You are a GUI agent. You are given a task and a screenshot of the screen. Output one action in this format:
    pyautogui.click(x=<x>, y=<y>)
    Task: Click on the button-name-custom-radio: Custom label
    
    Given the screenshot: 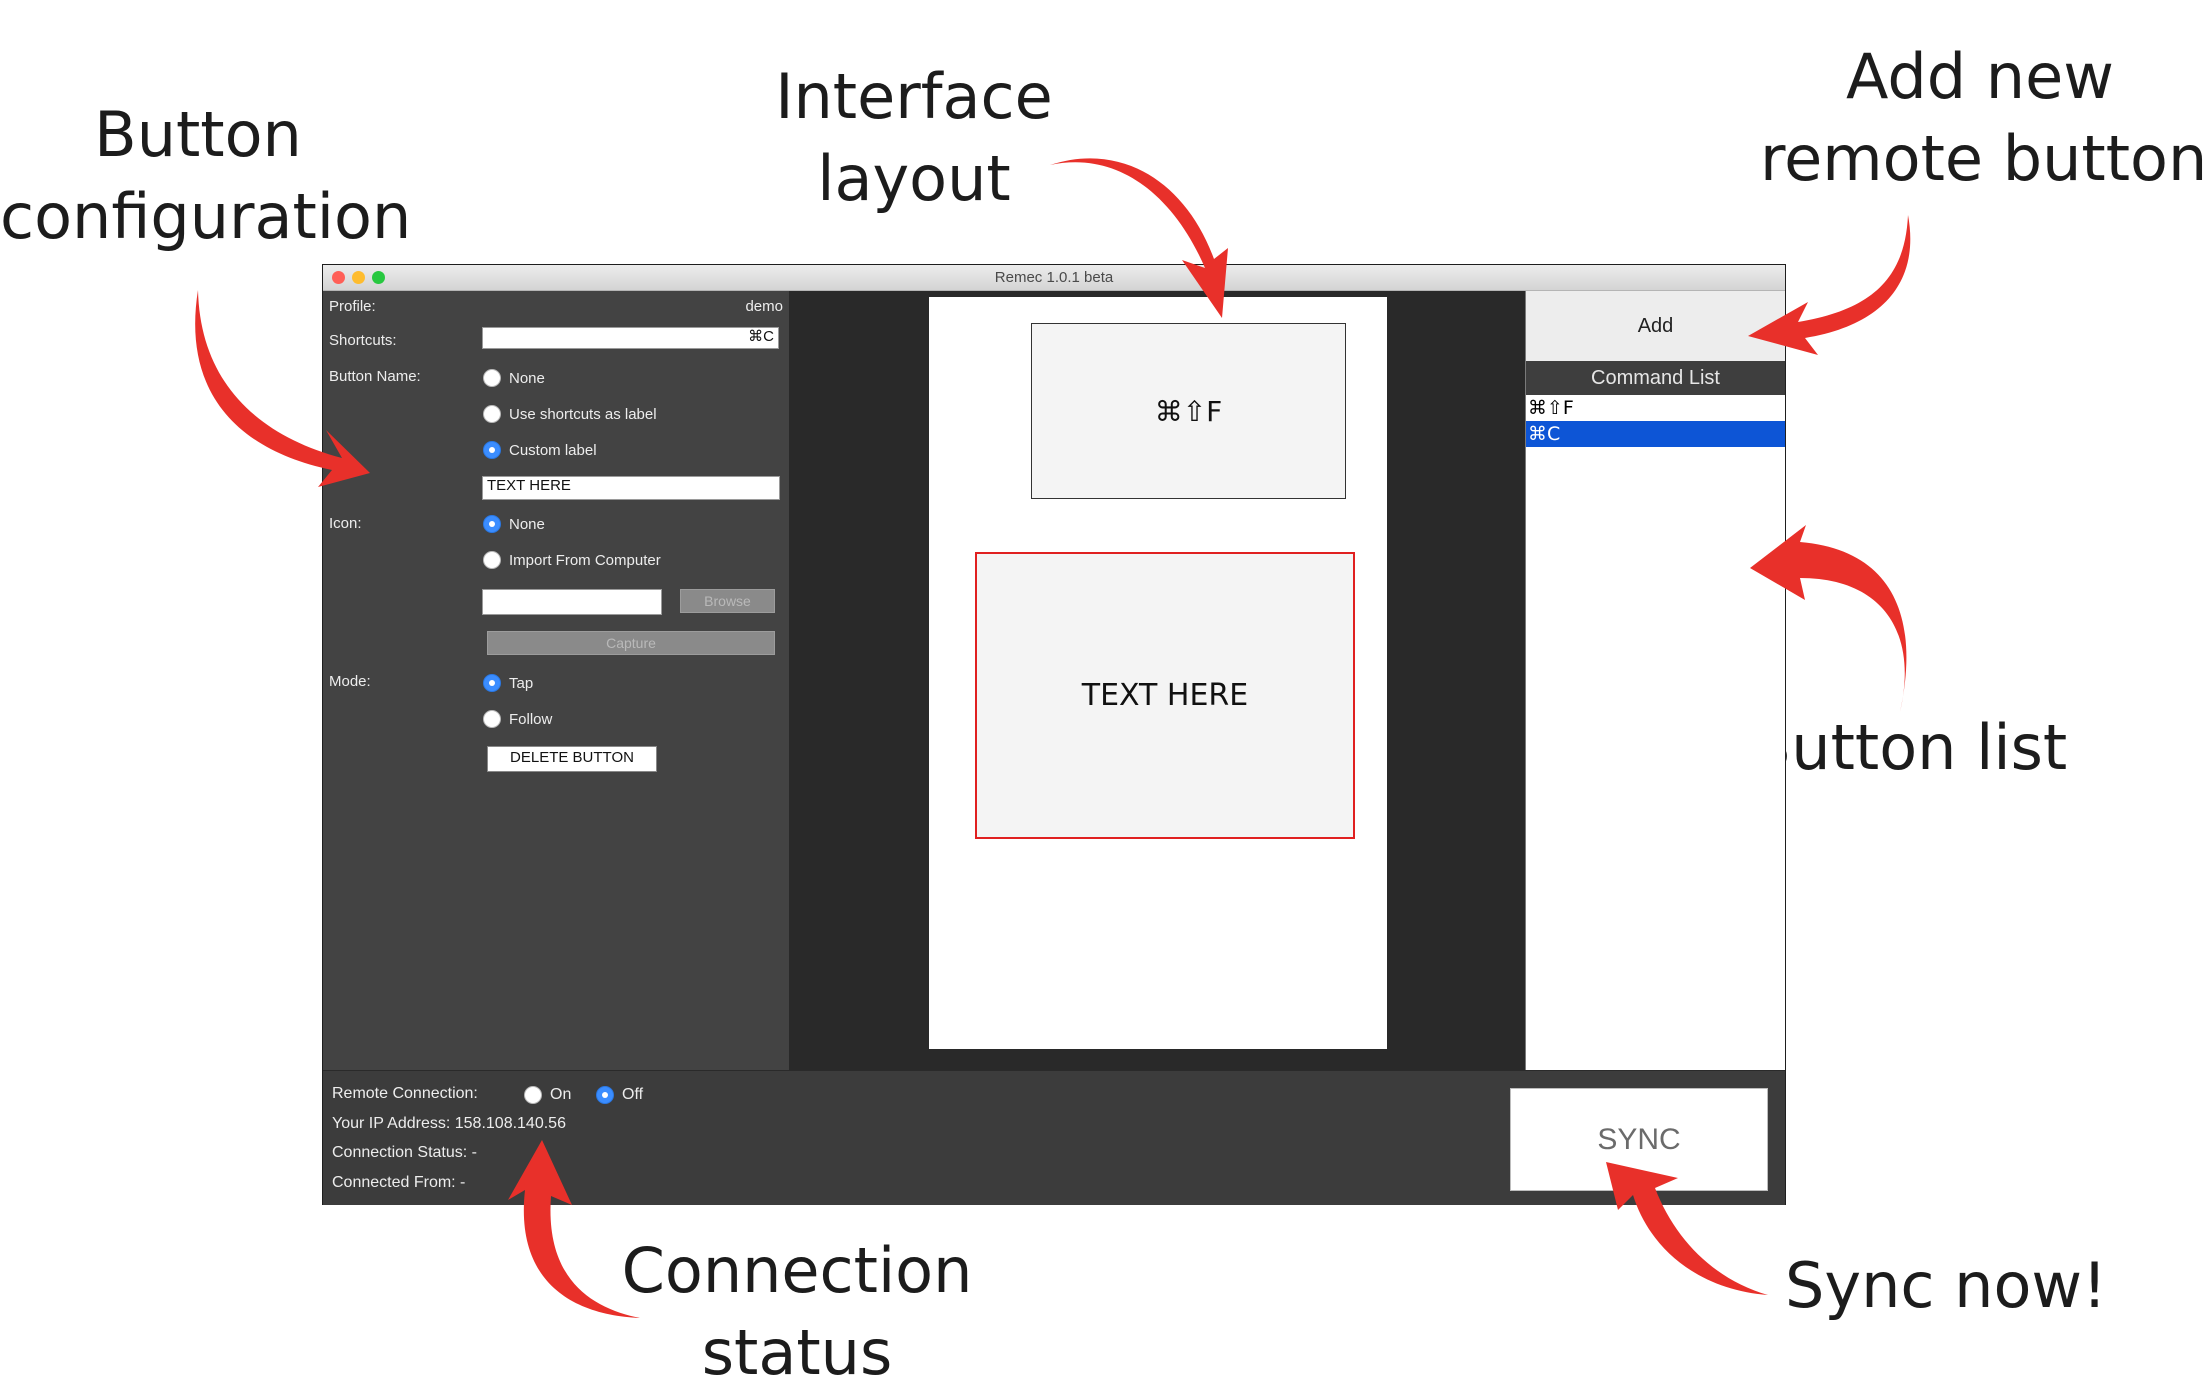 What is the action you would take?
    pyautogui.click(x=540, y=450)
    